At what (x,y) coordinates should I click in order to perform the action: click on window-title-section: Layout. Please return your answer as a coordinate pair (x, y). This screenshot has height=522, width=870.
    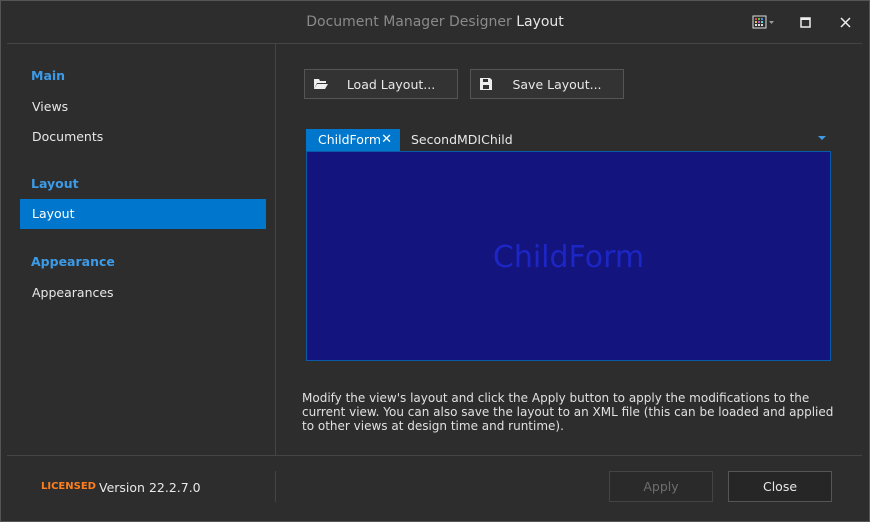
    Looking at the image, I should click on (540, 22).